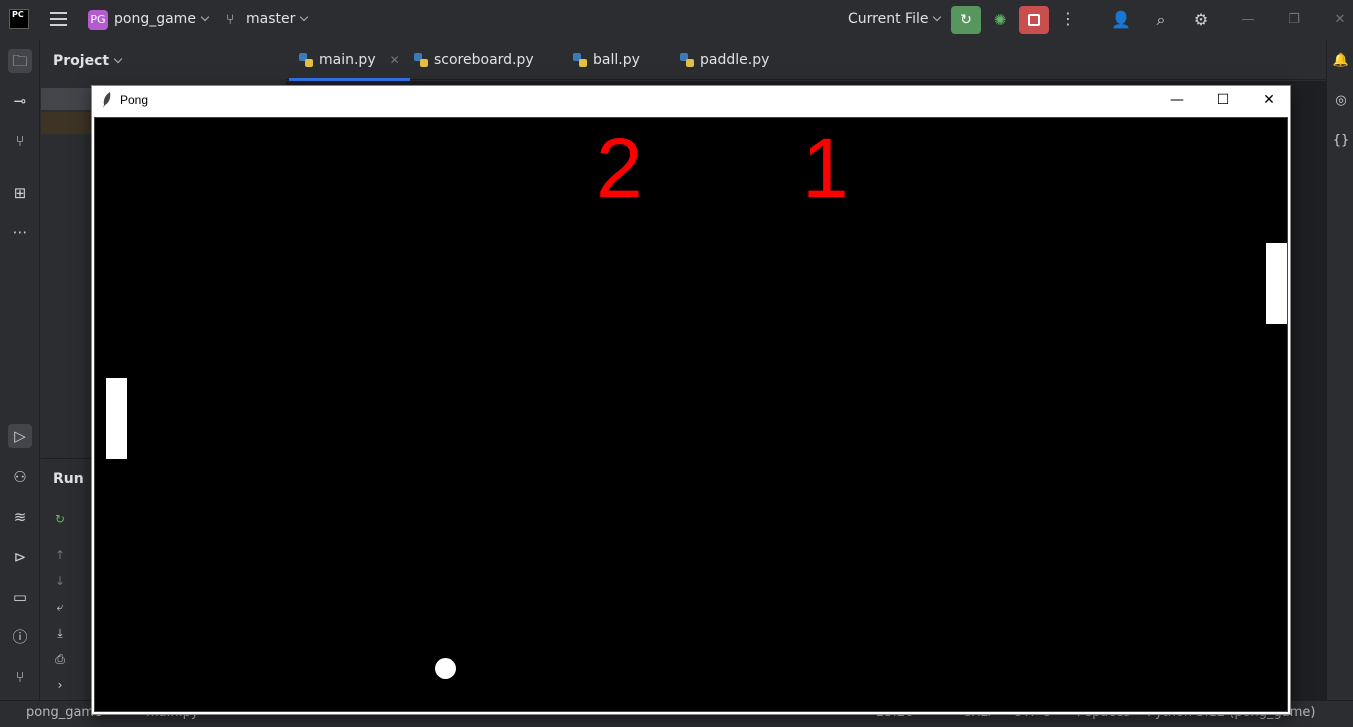 The height and width of the screenshot is (727, 1353). Describe the element at coordinates (107, 100) in the screenshot. I see `tk-feather-icon` at that location.